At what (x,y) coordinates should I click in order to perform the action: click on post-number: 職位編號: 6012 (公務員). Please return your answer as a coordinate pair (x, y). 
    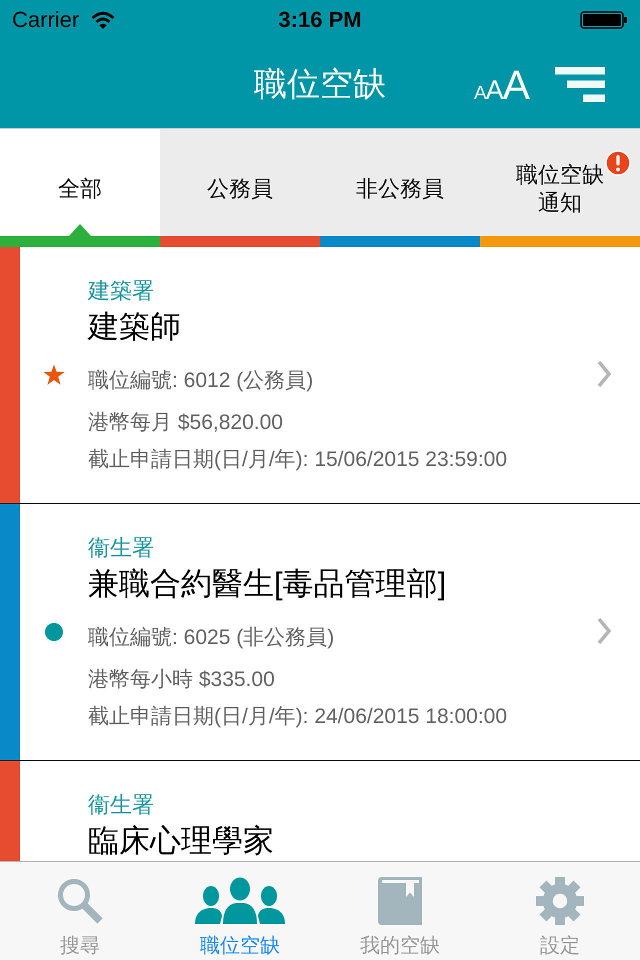
    Looking at the image, I should click on (201, 381).